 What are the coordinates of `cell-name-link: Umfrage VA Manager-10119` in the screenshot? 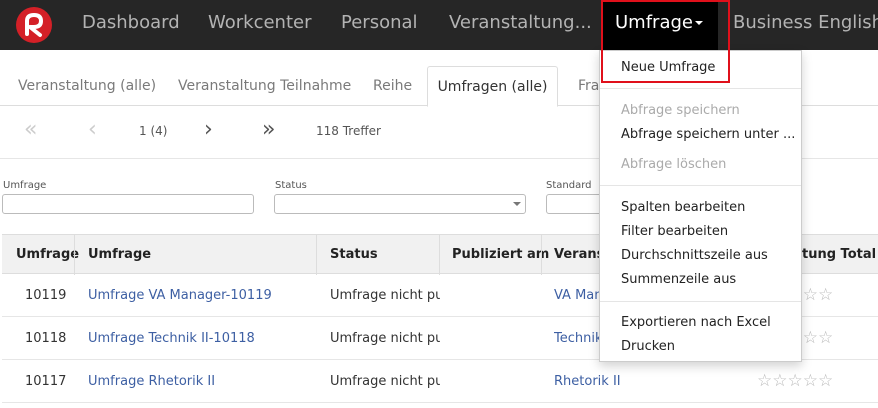 It's located at (180, 295).